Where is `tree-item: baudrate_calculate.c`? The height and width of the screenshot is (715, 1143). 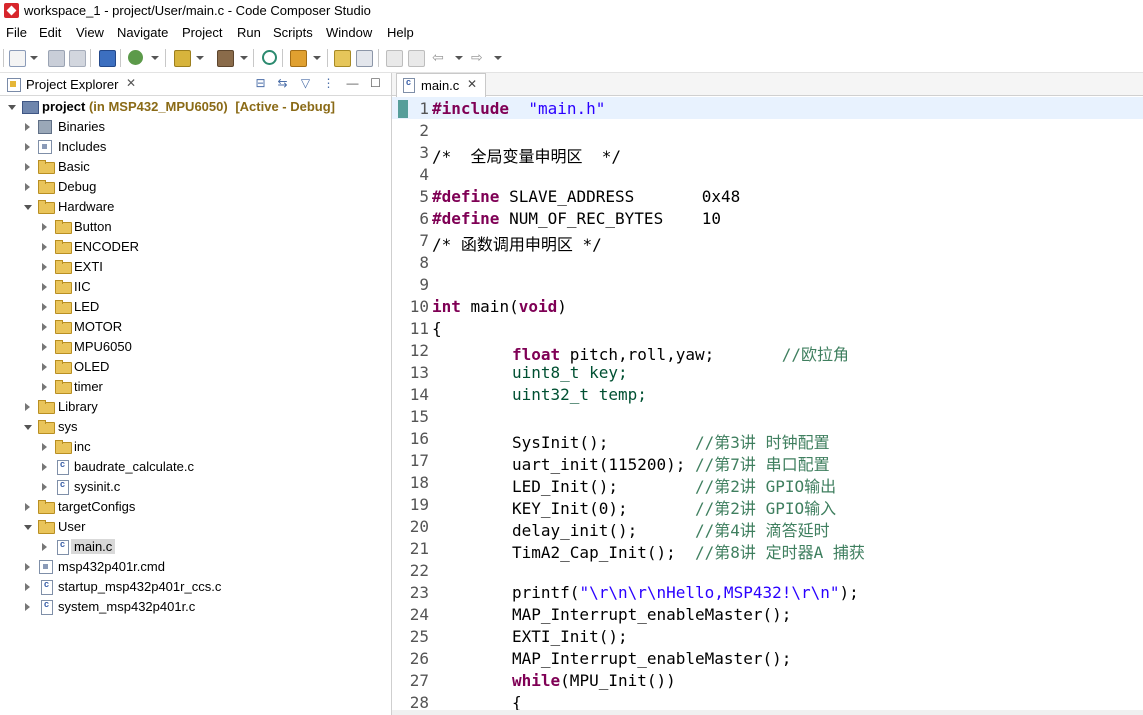 tree-item: baudrate_calculate.c is located at coordinates (195, 467).